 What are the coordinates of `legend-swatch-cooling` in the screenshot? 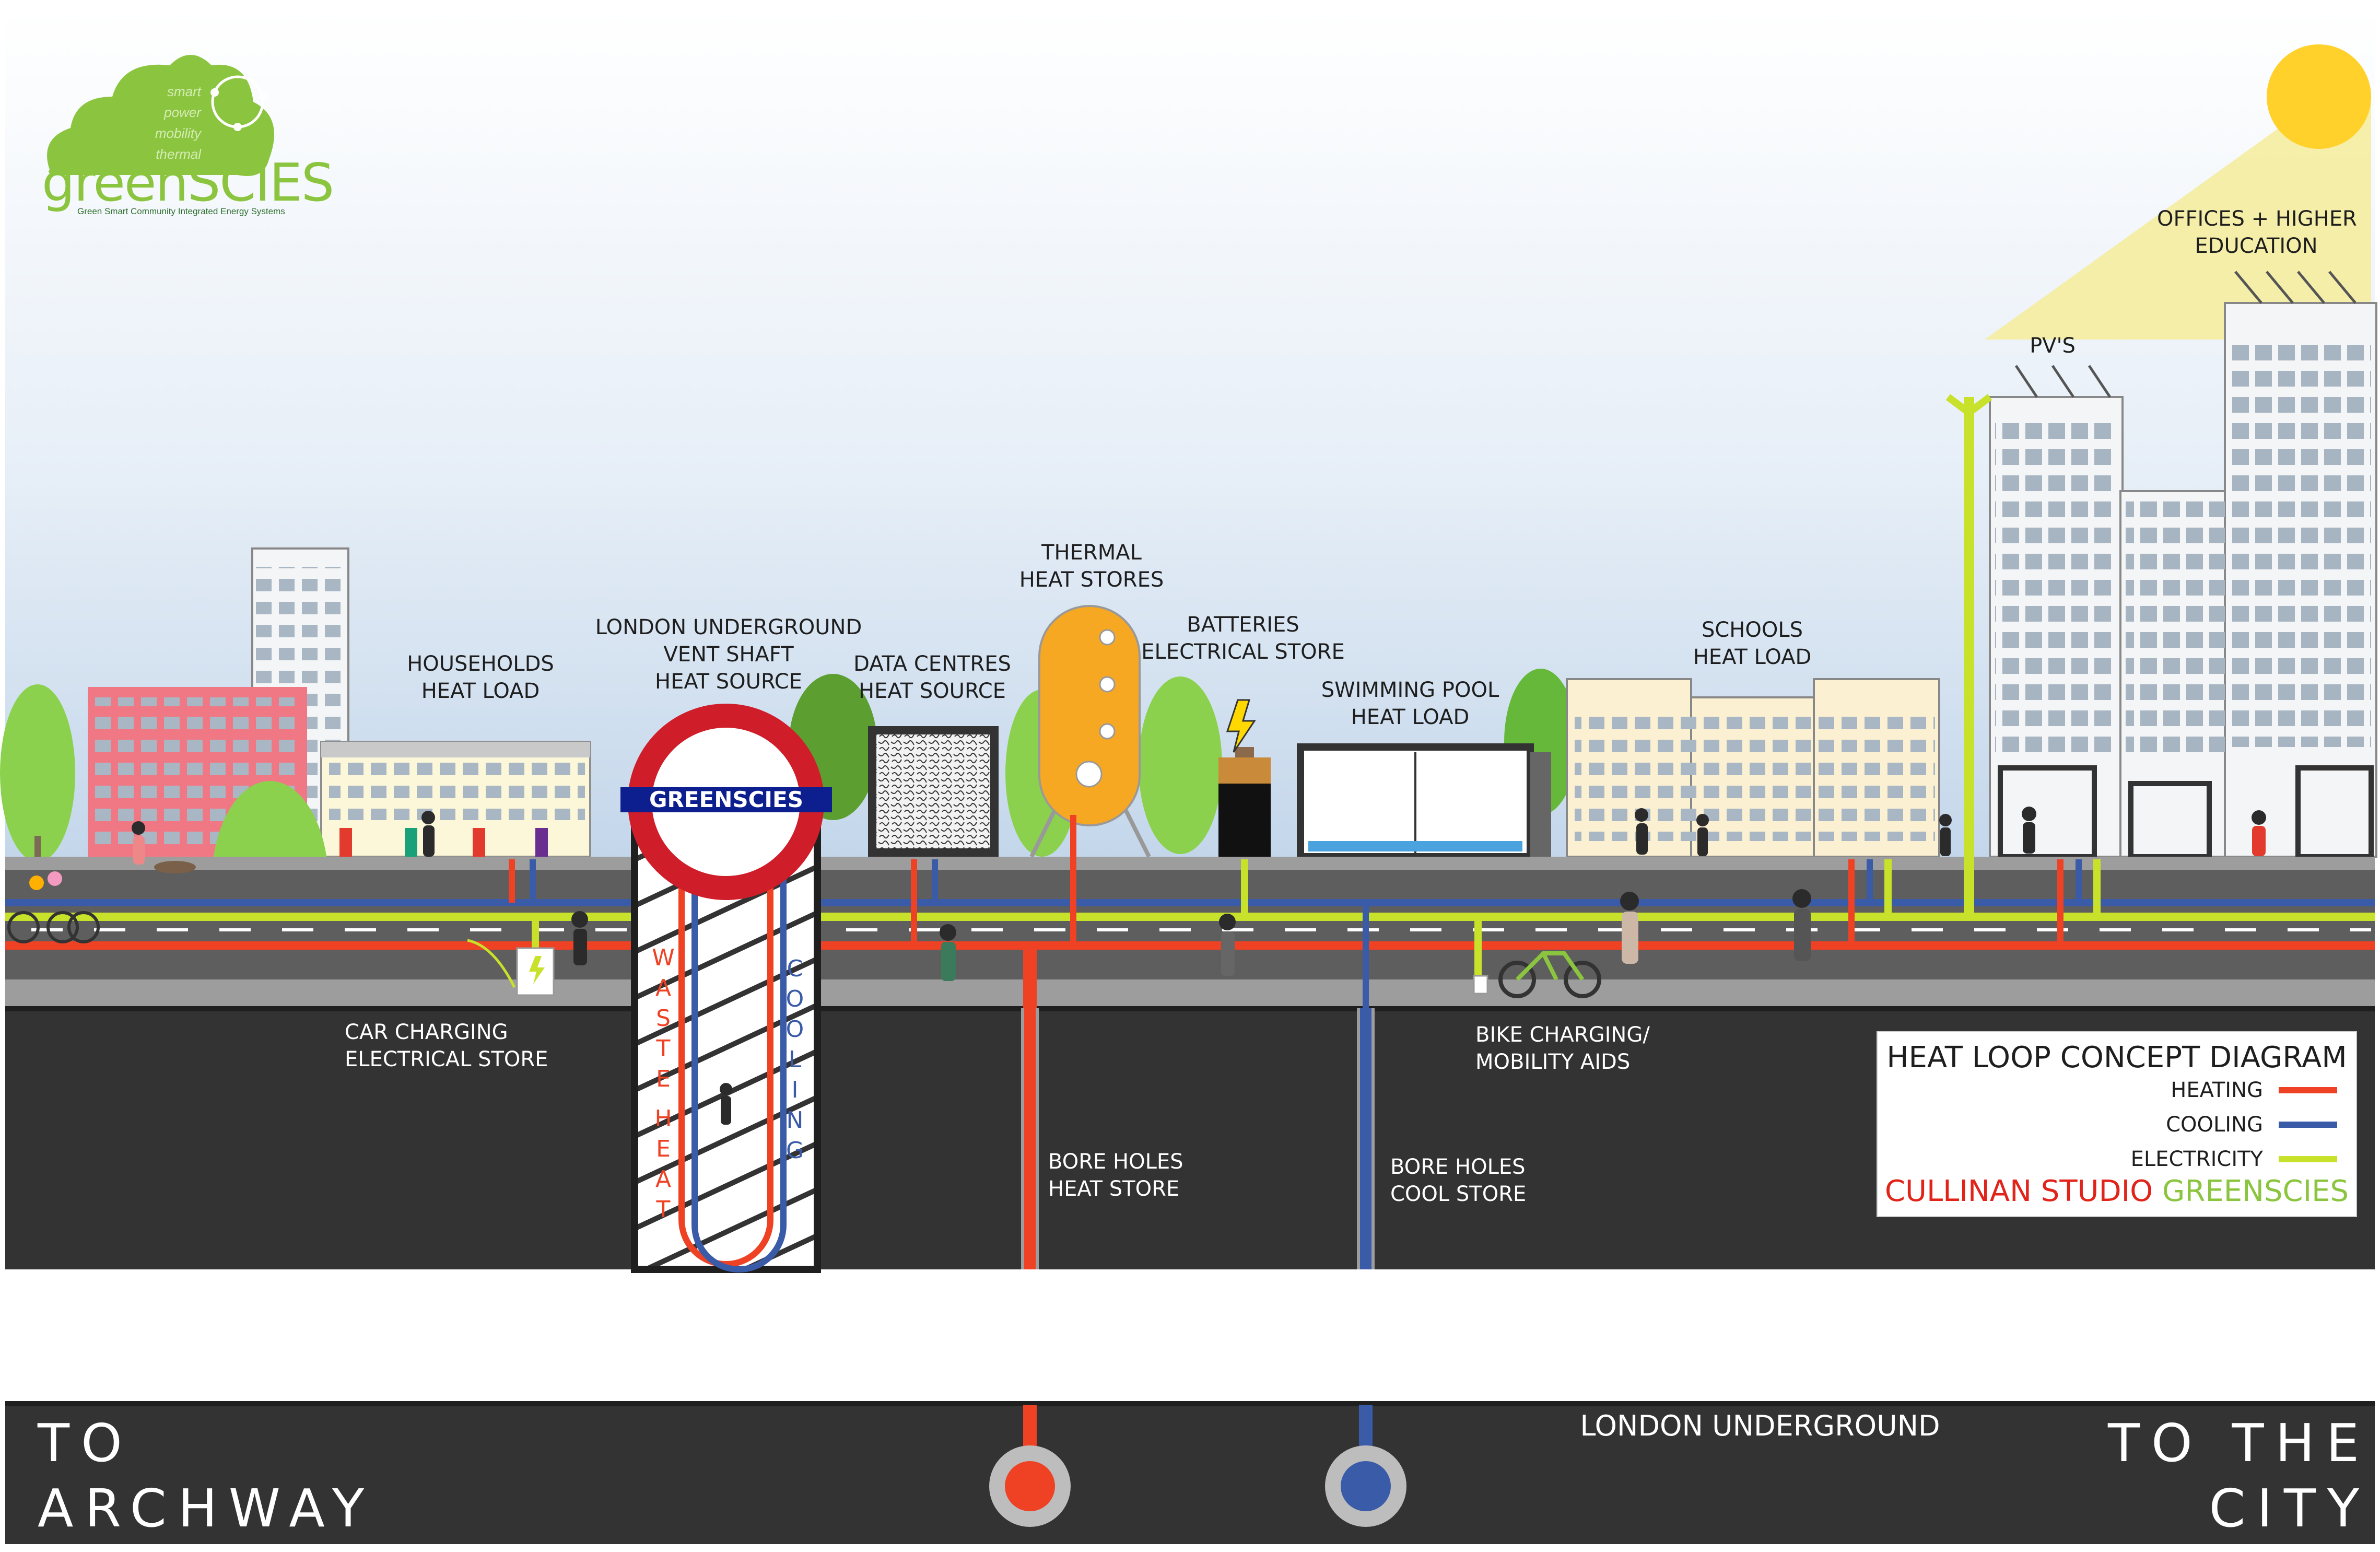 It's located at (2308, 1125).